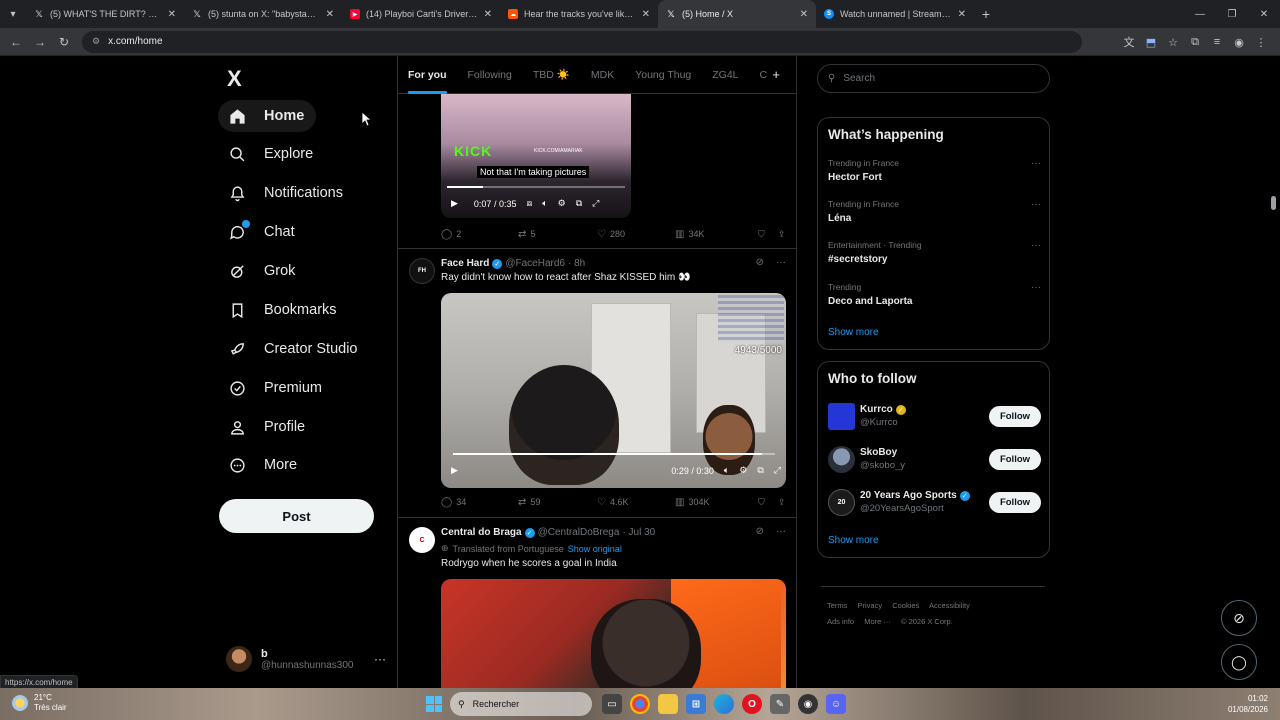 The height and width of the screenshot is (720, 1280). Describe the element at coordinates (267, 427) in the screenshot. I see `nav-profile: Profile` at that location.